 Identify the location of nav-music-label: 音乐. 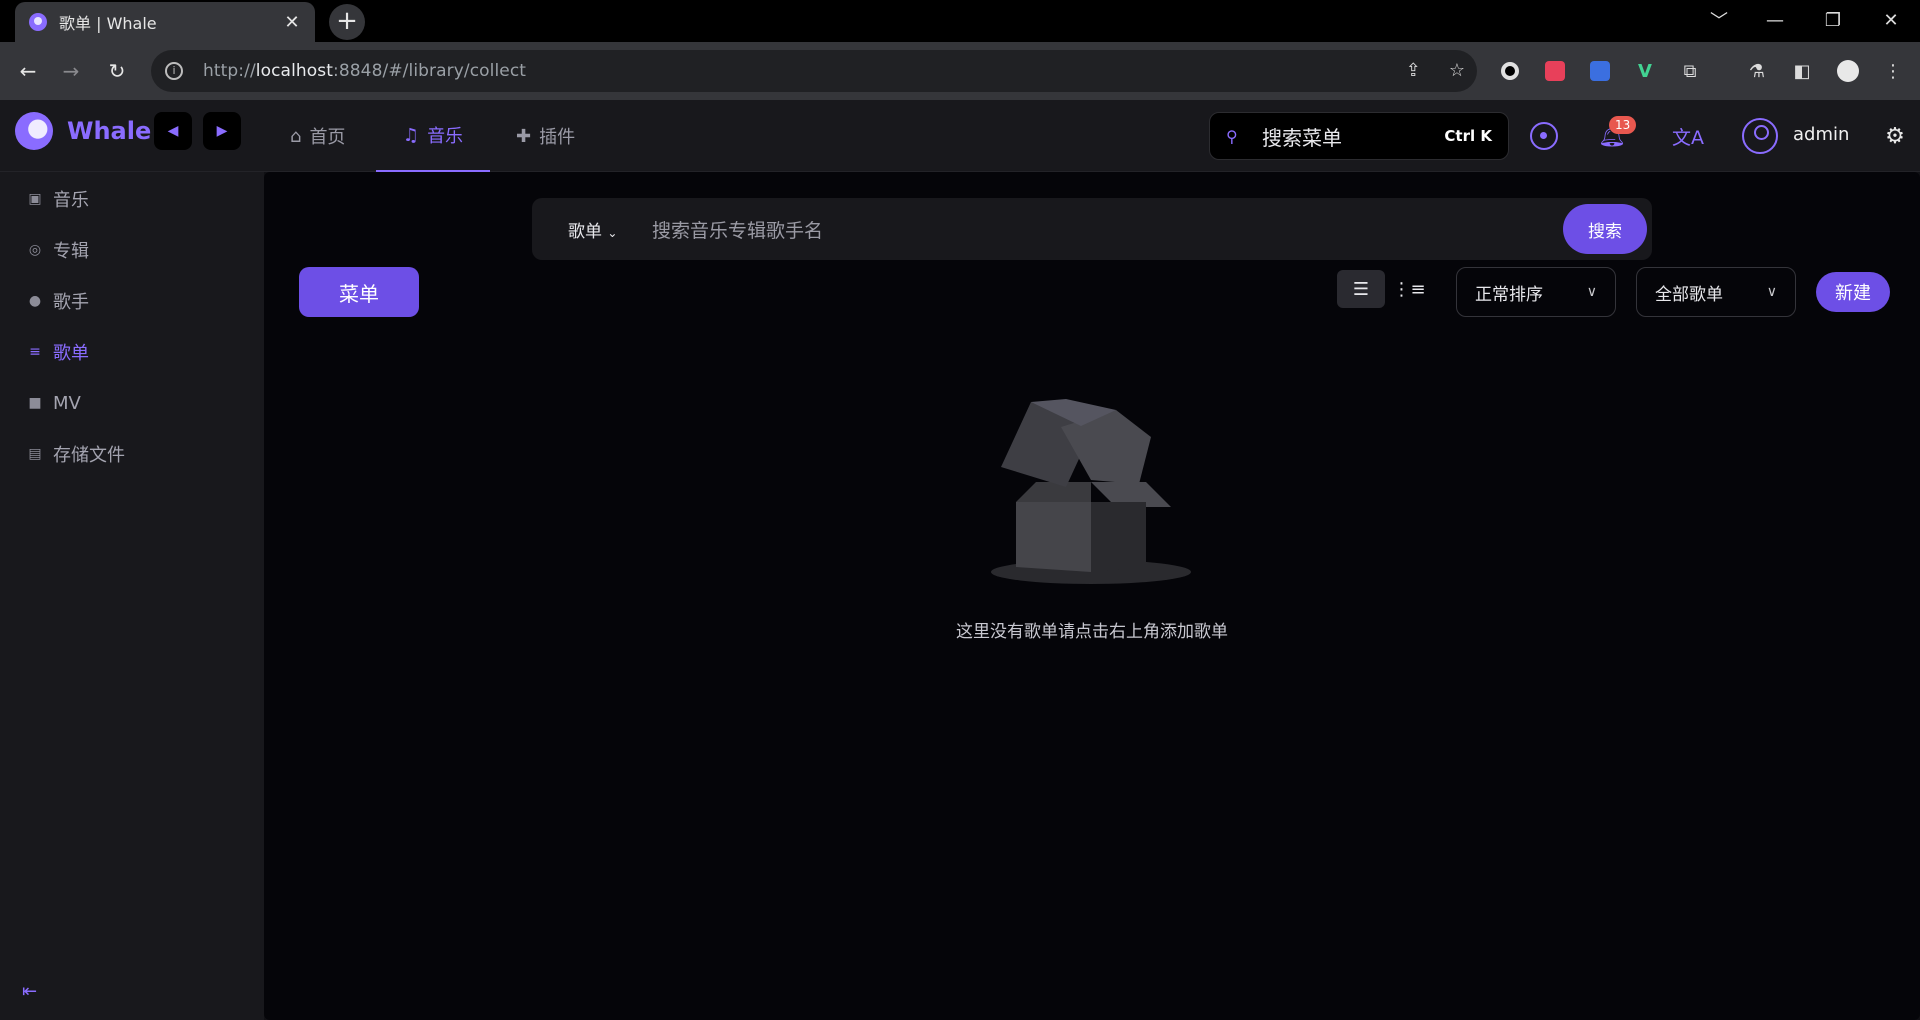
(445, 136).